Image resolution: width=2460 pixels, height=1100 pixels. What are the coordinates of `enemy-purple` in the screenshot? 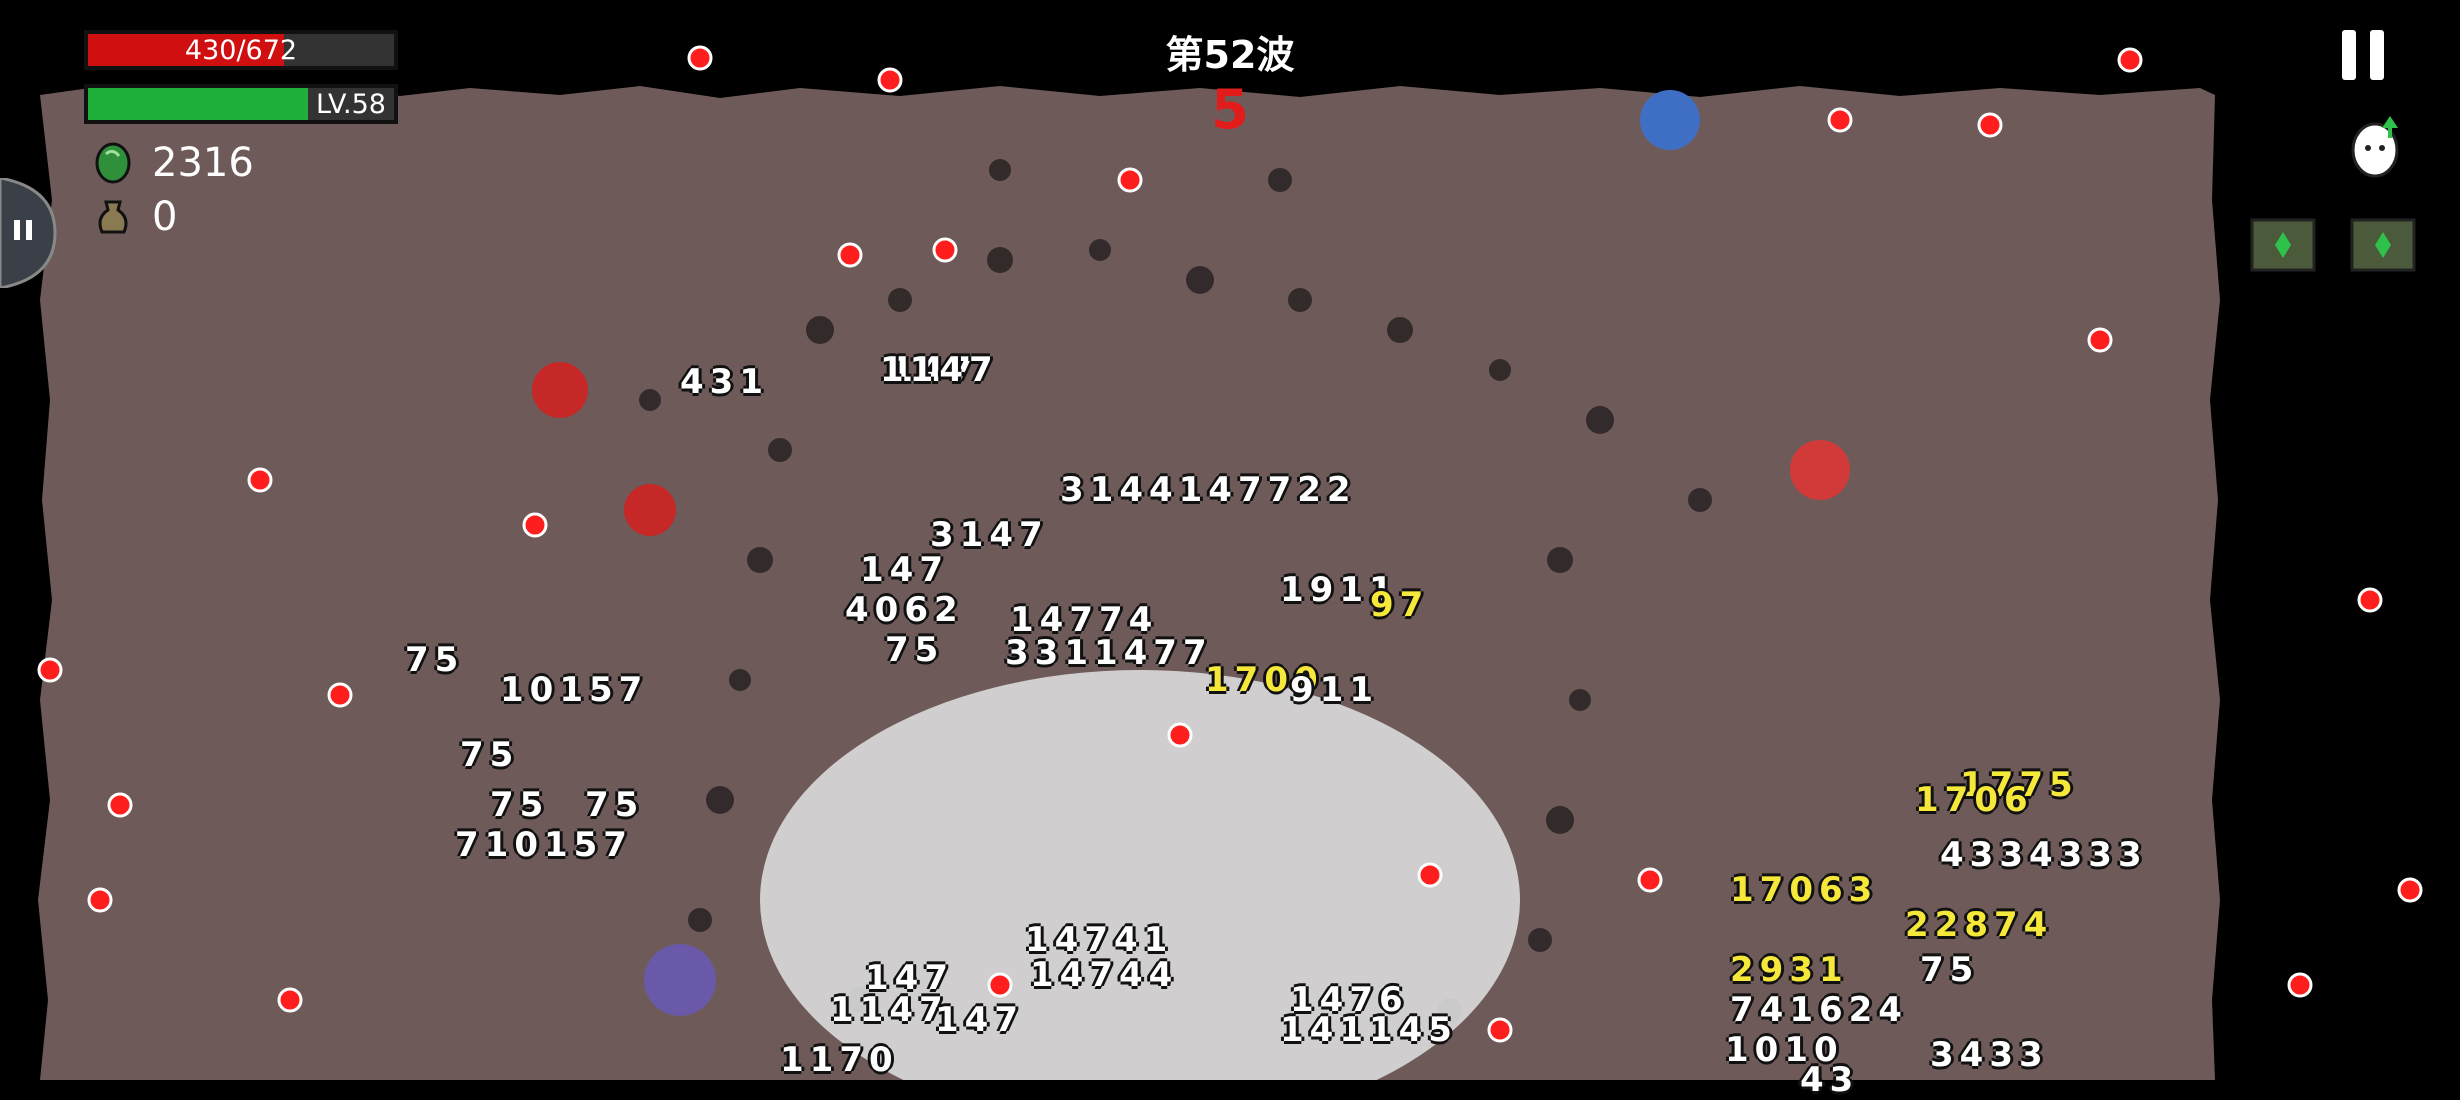 It's located at (680, 980).